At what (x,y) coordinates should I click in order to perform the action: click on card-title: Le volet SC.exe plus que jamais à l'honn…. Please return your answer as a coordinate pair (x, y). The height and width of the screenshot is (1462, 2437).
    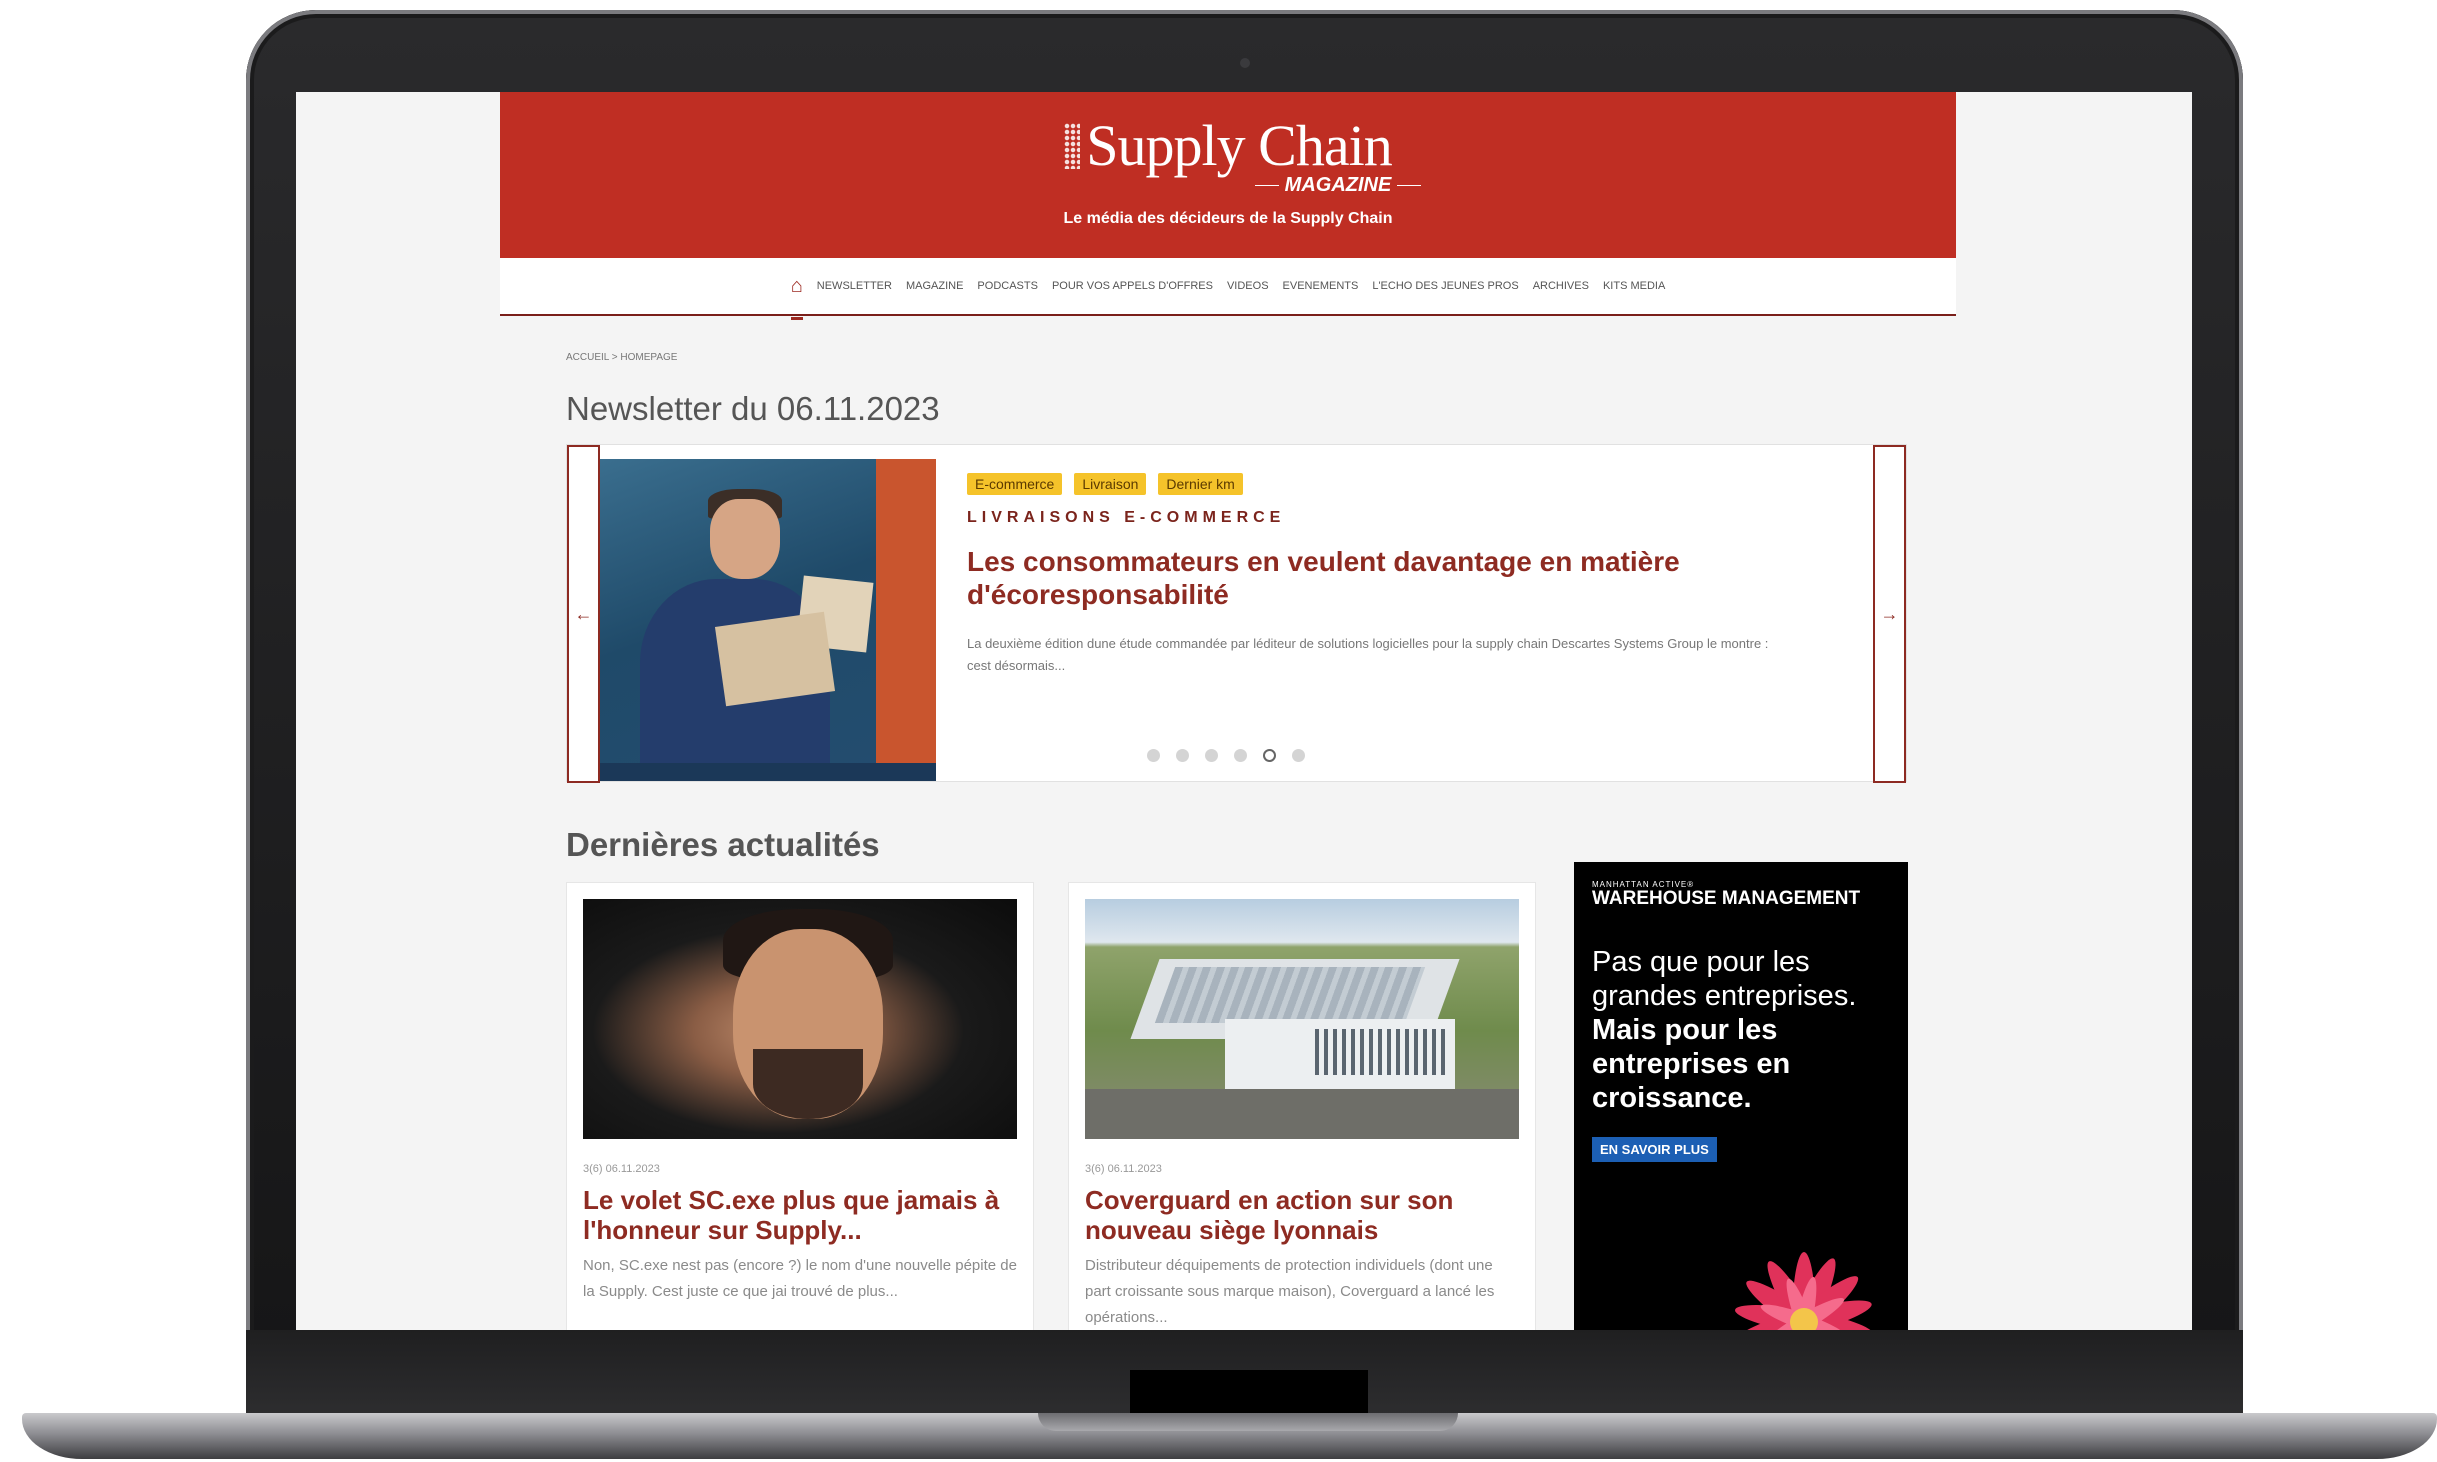
    Looking at the image, I should click on (800, 1215).